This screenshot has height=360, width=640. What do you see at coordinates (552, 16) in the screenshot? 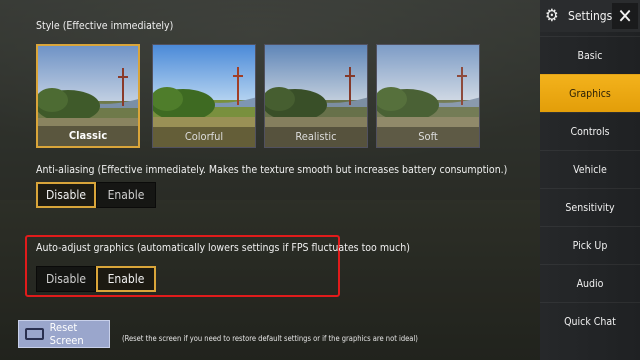
I see `gear-icon: ⚙` at bounding box center [552, 16].